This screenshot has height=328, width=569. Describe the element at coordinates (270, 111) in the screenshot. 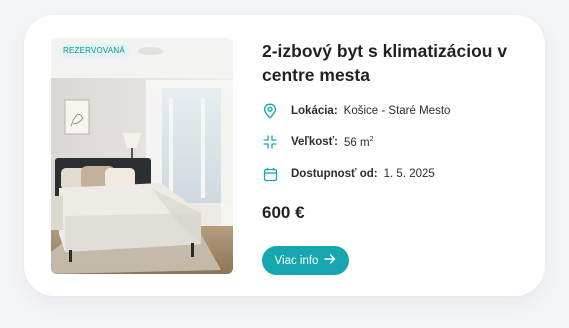

I see `map-pin-icon` at that location.